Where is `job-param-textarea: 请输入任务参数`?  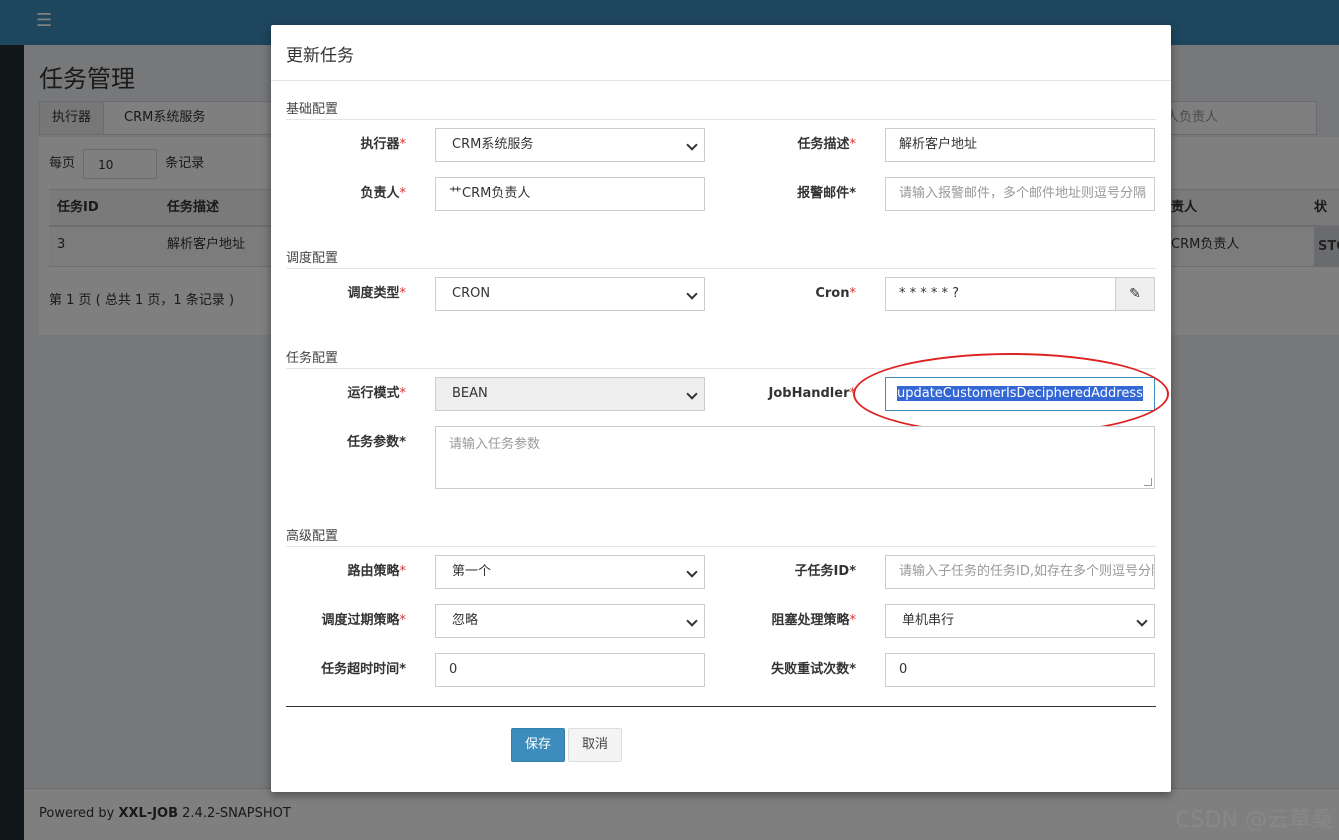
job-param-textarea: 请输入任务参数 is located at coordinates (795, 457).